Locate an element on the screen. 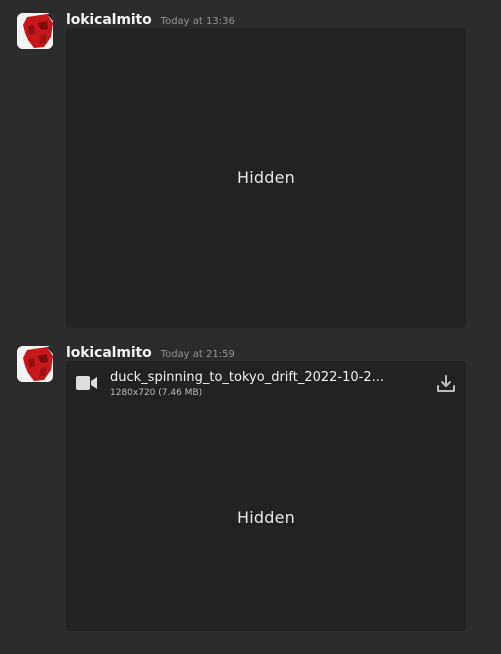  message-header: lokicalmito Today at 13:36 is located at coordinates (150, 20).